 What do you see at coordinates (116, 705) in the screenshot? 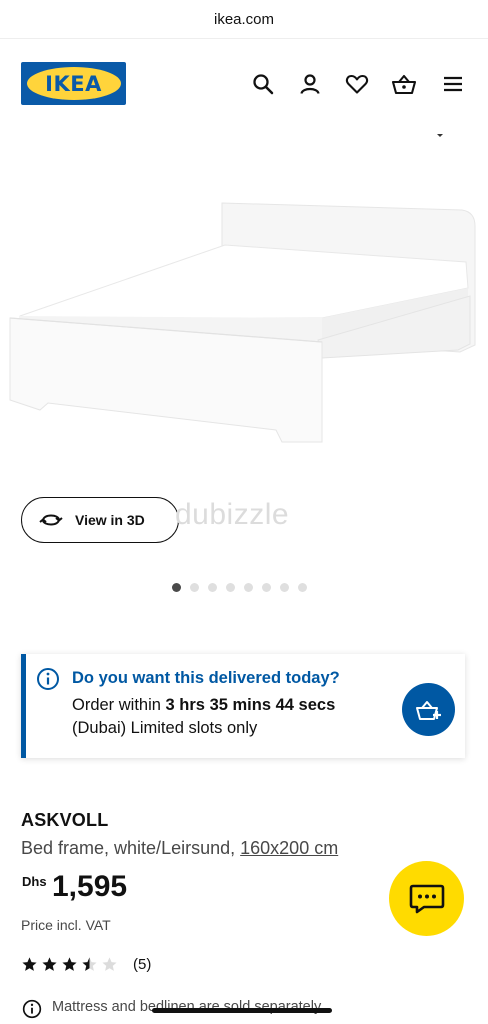
I see `delivery-prefix: Order within` at bounding box center [116, 705].